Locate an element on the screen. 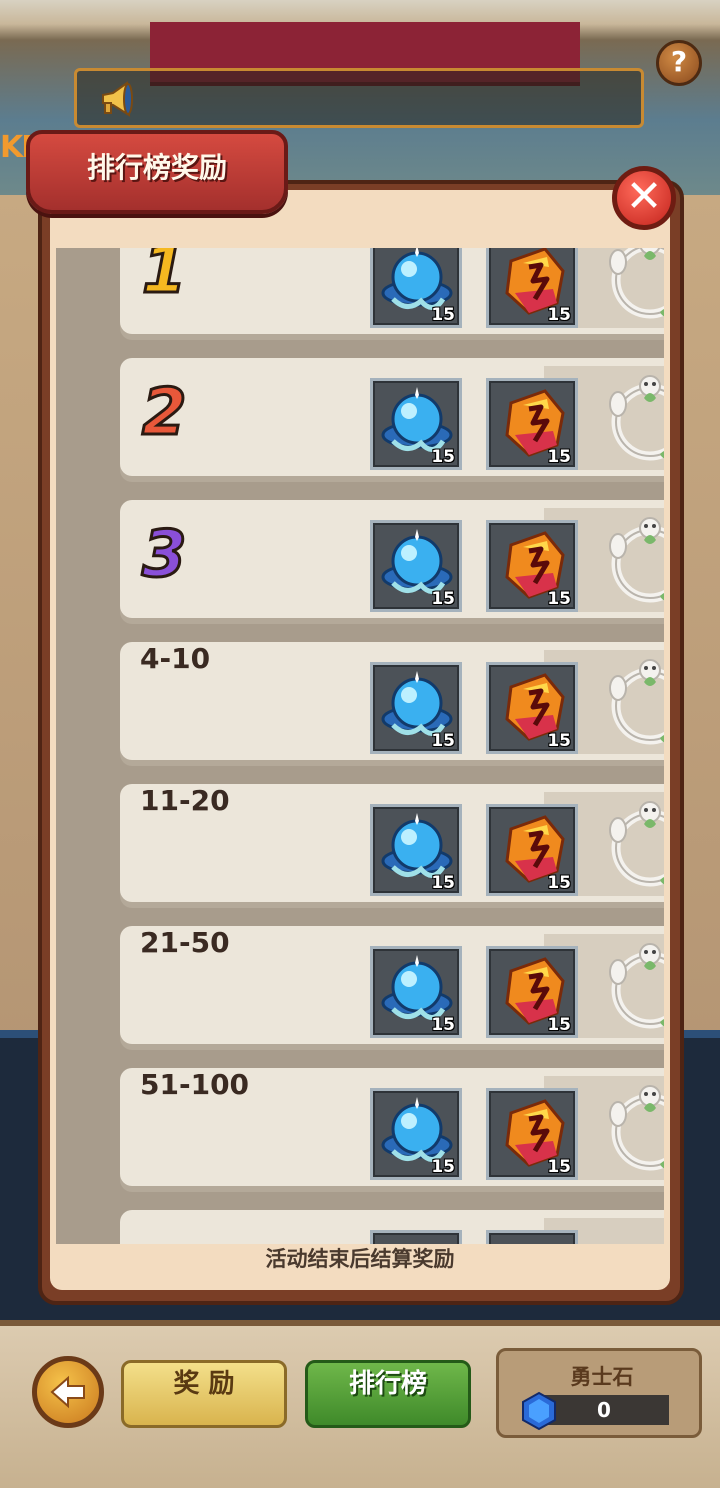 This screenshot has height=1488, width=720. rank-number: 1 is located at coordinates (165, 279).